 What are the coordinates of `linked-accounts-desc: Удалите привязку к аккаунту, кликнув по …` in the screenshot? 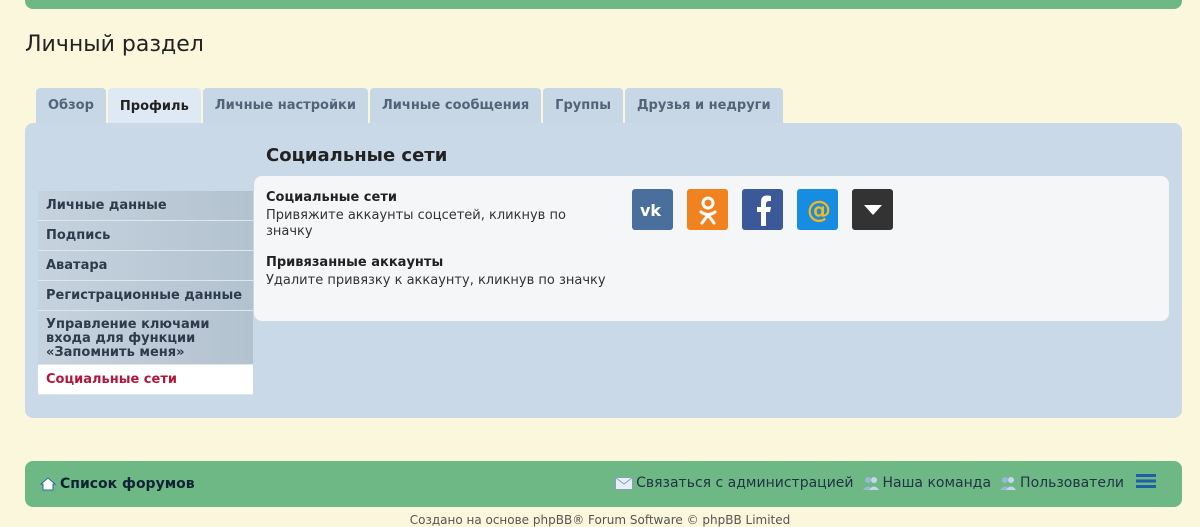 It's located at (436, 280).